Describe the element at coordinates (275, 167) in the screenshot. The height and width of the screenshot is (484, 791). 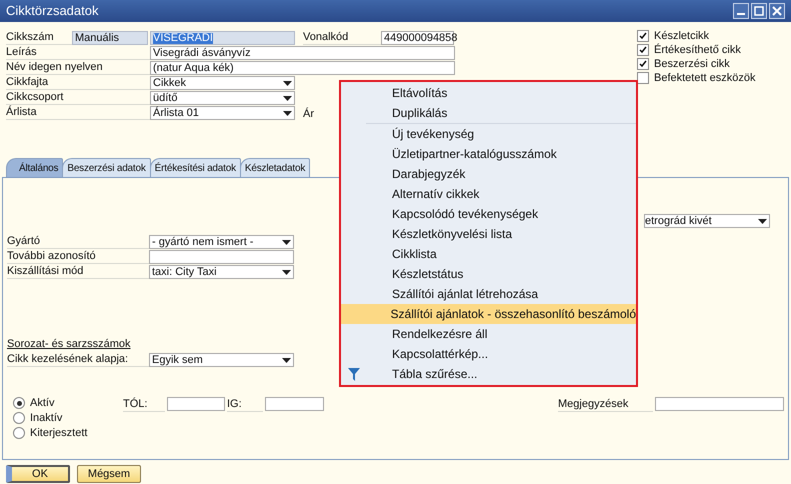
I see `tab: Készletadatok` at that location.